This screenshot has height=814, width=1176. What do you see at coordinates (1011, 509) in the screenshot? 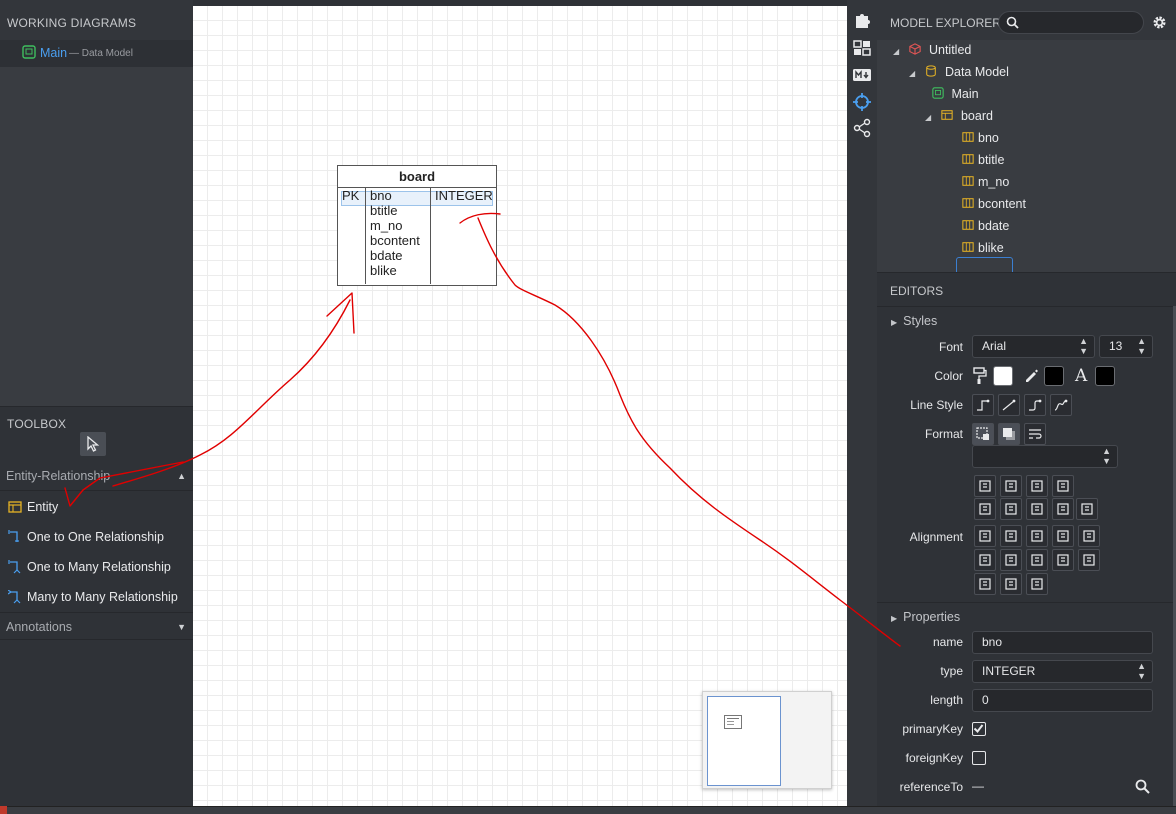
I see `stereotype-label-button` at bounding box center [1011, 509].